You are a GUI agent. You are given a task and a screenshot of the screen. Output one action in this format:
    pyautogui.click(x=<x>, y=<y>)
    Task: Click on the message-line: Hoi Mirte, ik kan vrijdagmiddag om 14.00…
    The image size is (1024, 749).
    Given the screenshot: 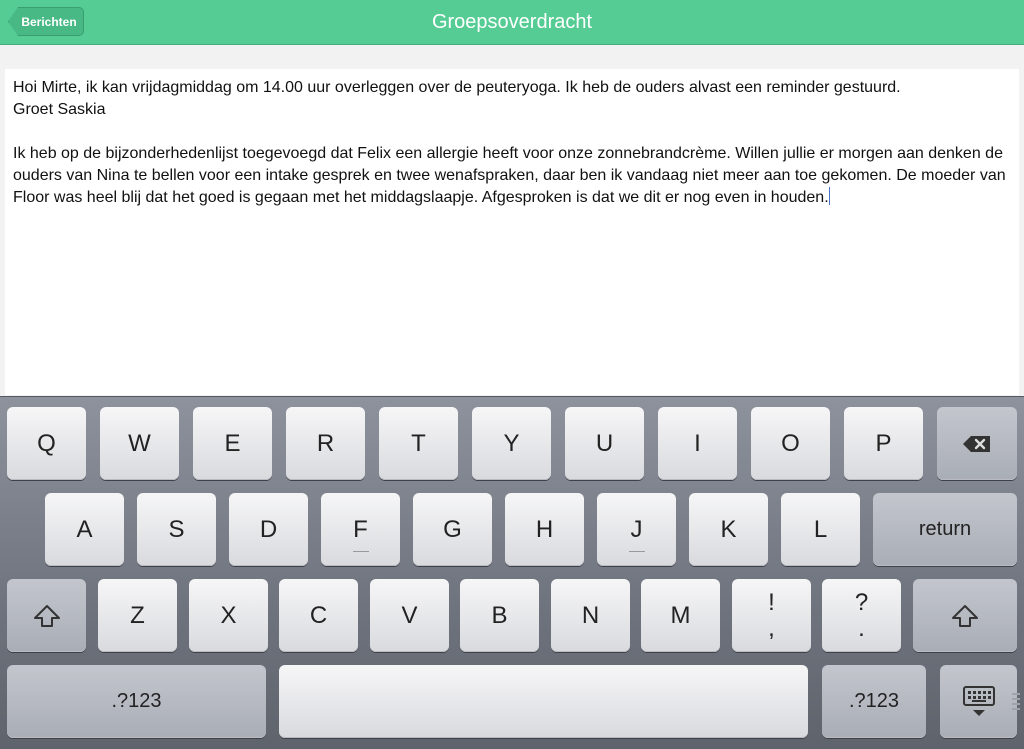 What is the action you would take?
    pyautogui.click(x=457, y=87)
    